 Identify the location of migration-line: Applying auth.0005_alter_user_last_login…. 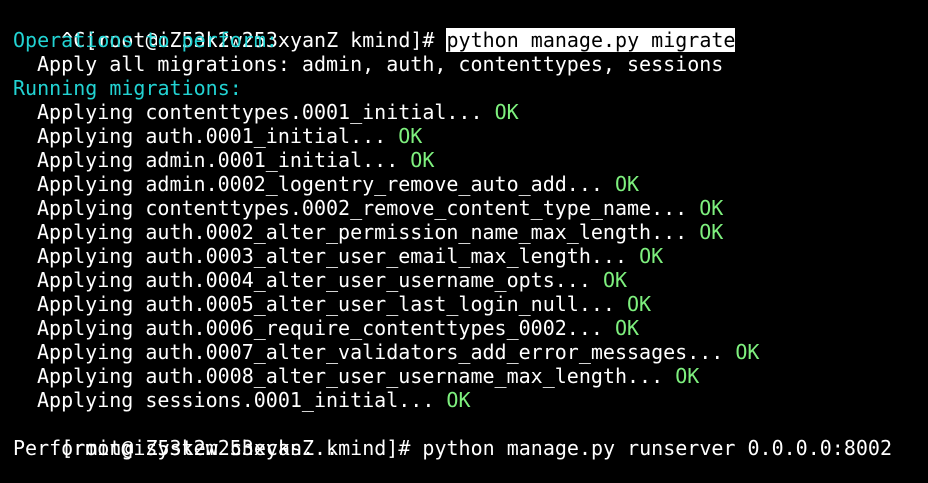
(332, 304).